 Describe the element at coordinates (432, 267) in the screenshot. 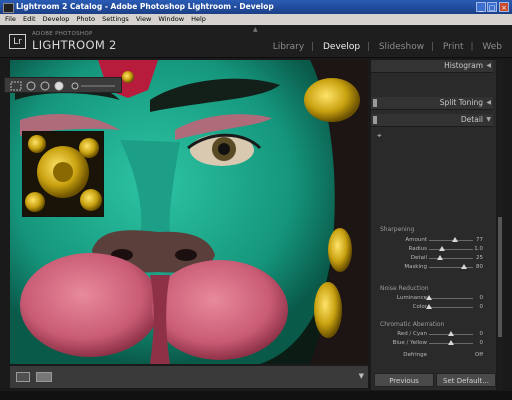

I see `slider-row: Masking 80` at that location.